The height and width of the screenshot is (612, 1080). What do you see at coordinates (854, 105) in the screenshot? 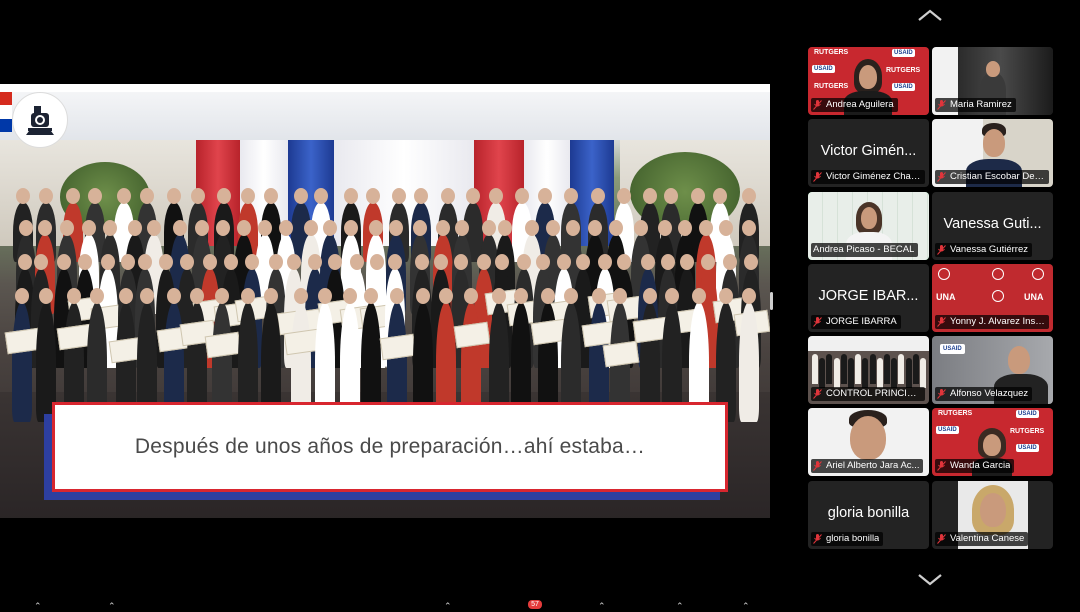
I see `participant-name-label: Andrea Aguilera` at bounding box center [854, 105].